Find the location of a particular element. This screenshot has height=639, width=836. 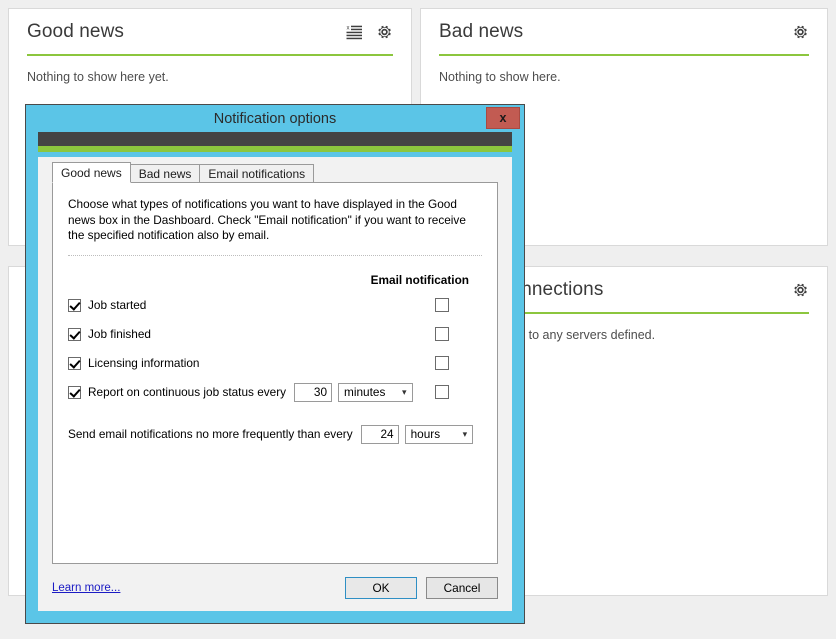

interval-unit-value: minutes is located at coordinates (365, 392).